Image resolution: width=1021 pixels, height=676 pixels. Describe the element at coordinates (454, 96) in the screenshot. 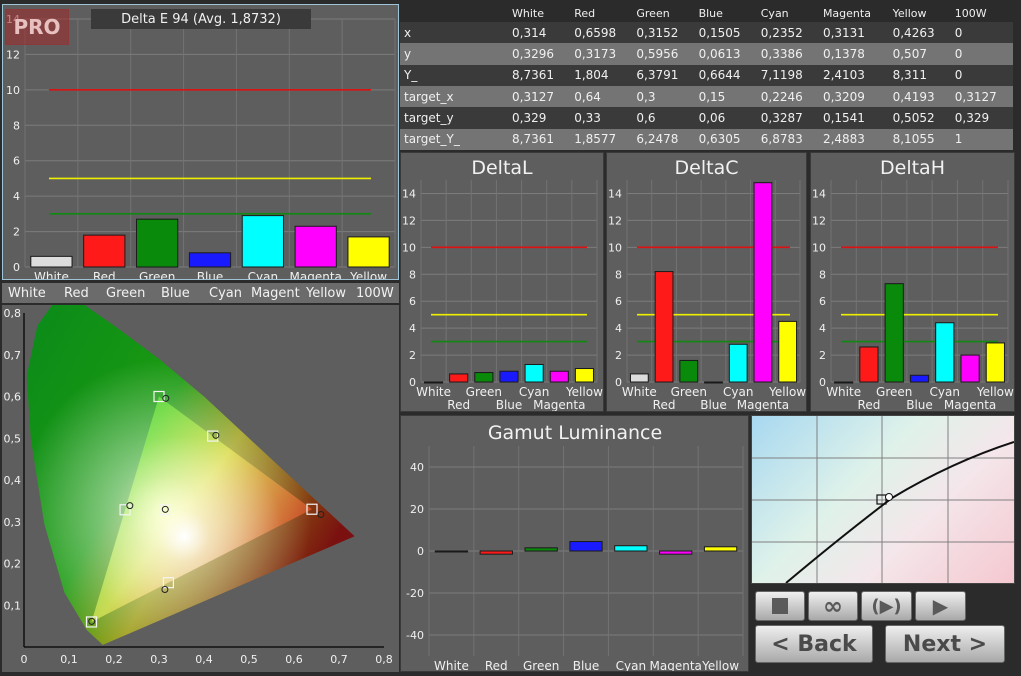

I see `table-cell: target_x` at that location.